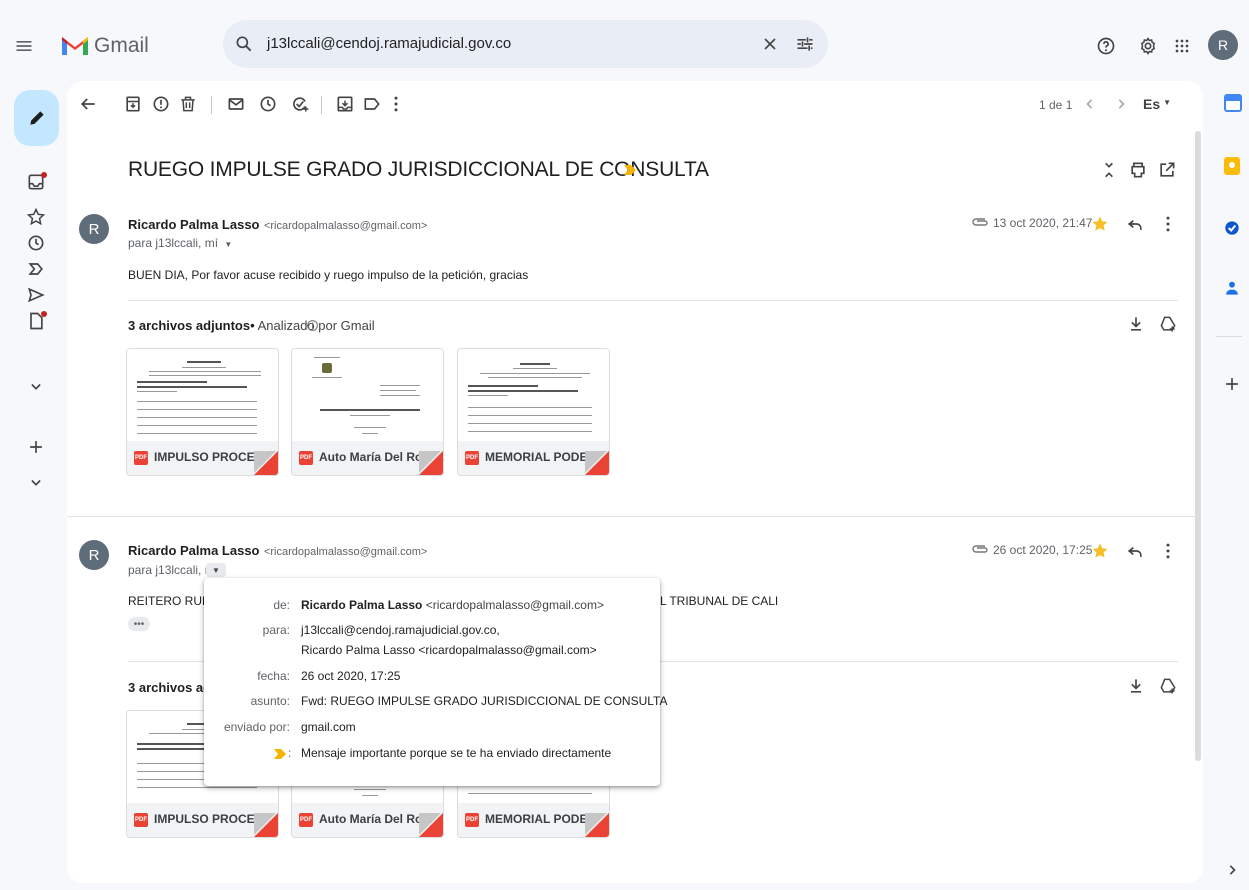  What do you see at coordinates (770, 44) in the screenshot?
I see `clear-search-icon` at bounding box center [770, 44].